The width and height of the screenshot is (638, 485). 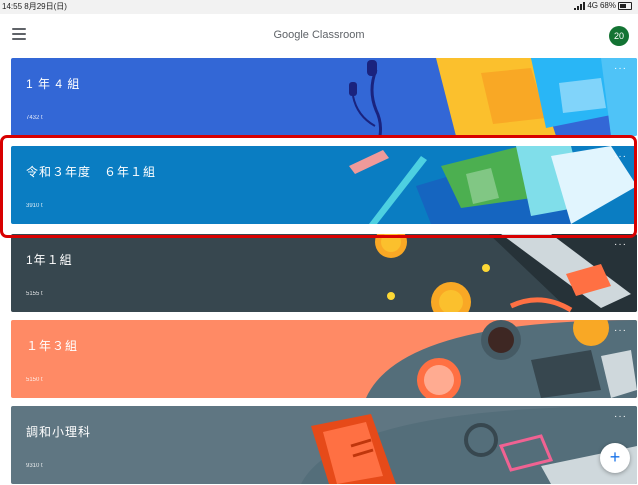 What do you see at coordinates (34, 466) in the screenshot?
I see `class-code: 9310 t` at bounding box center [34, 466].